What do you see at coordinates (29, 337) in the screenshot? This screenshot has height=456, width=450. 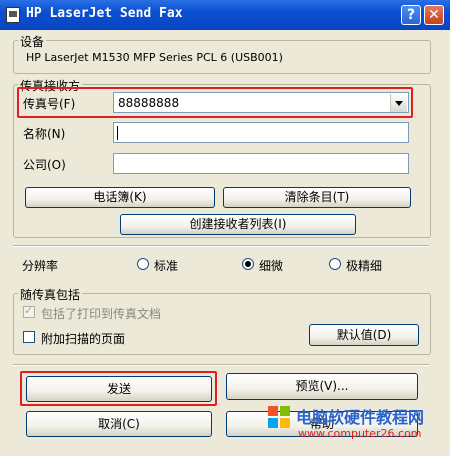 I see `attach-scanned-pages-checkbox` at bounding box center [29, 337].